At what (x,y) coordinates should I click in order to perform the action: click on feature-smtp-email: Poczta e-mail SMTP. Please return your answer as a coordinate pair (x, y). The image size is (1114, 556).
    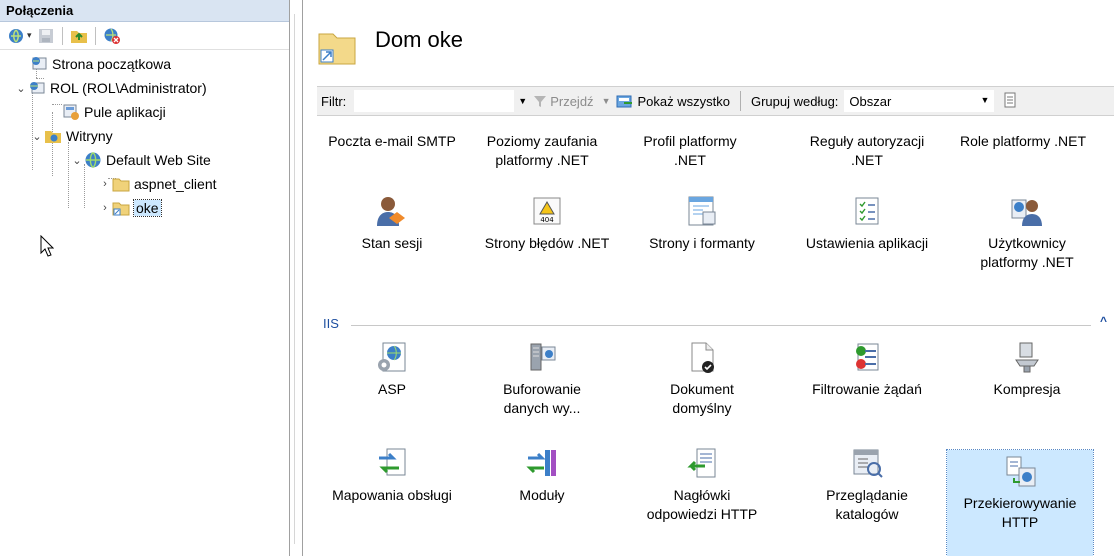
    Looking at the image, I should click on (392, 141).